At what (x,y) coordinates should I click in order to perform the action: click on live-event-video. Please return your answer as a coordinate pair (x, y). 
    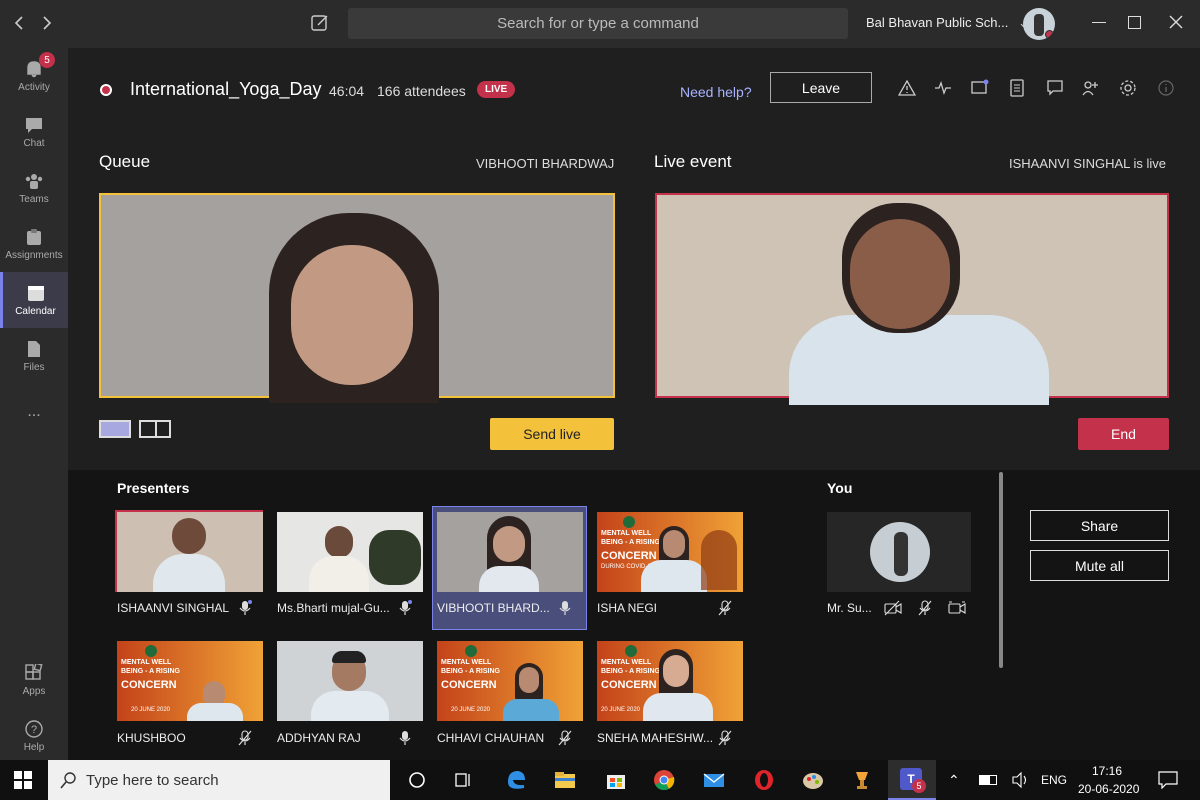
    Looking at the image, I should click on (912, 299).